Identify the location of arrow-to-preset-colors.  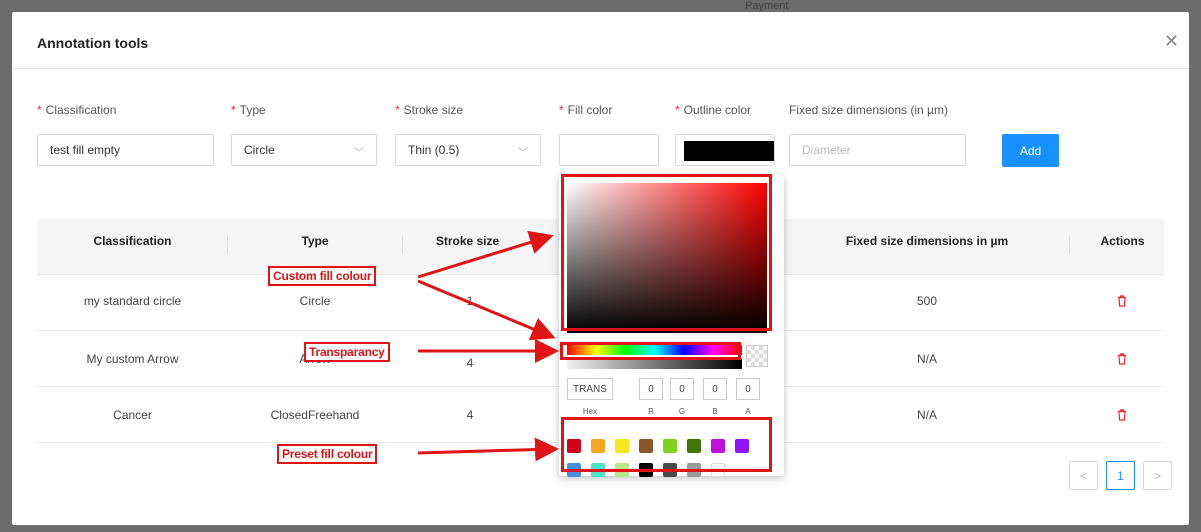
(488, 449).